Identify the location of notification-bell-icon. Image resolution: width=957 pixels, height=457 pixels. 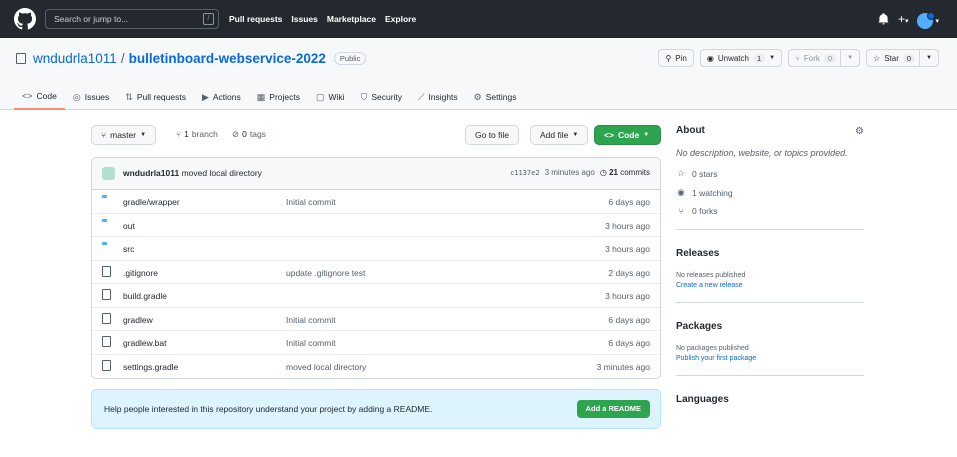
(883, 21).